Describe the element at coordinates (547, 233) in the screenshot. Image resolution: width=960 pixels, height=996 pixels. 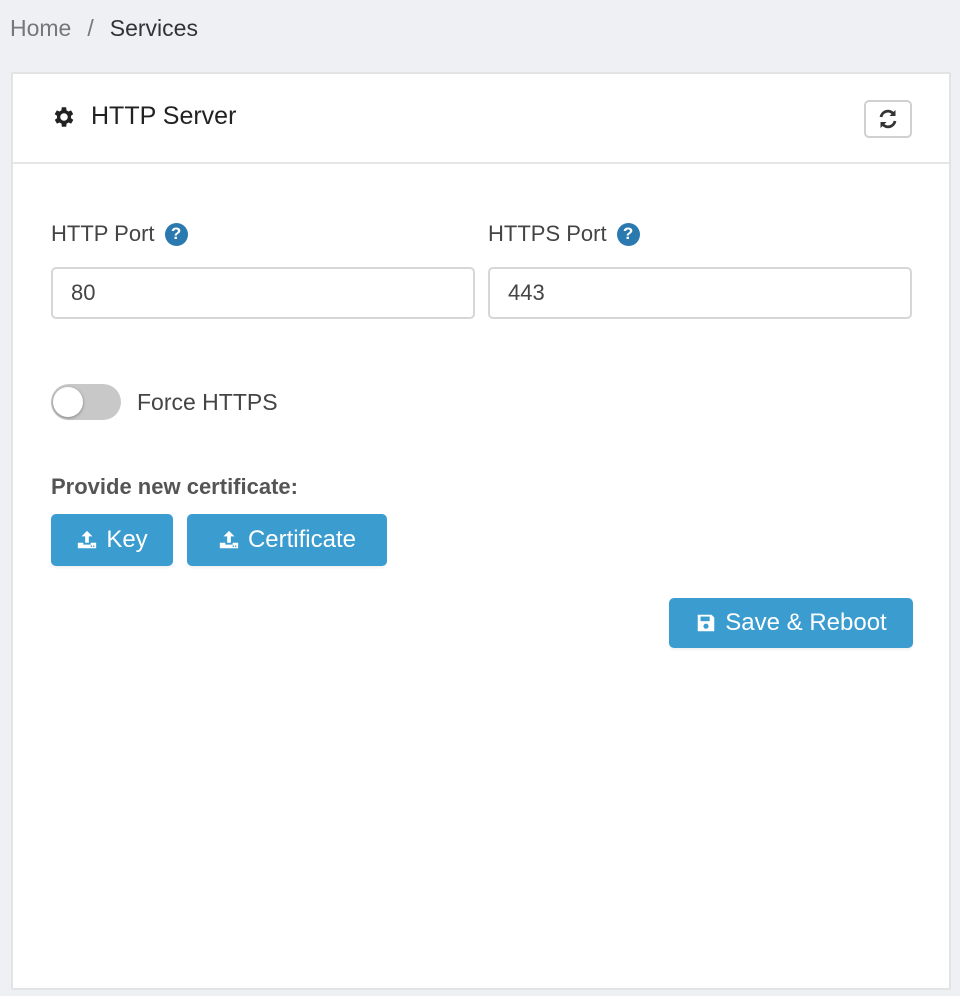
I see `https-port-label: HTTPS Port` at that location.